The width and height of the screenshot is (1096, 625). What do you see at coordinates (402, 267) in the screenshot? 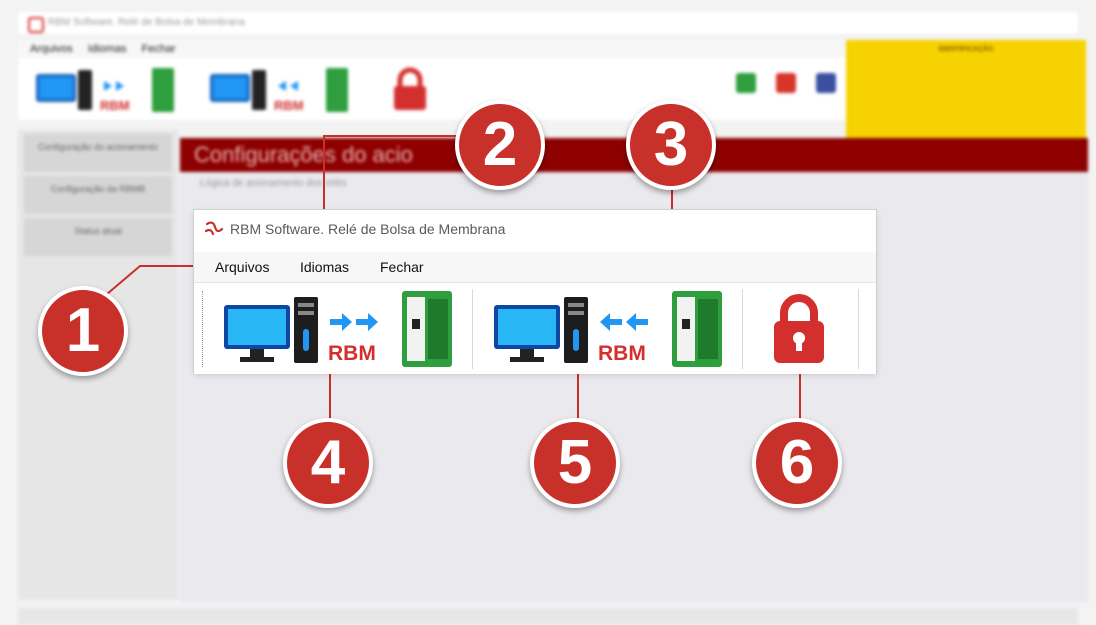
I see `menu-fechar: Fechar` at bounding box center [402, 267].